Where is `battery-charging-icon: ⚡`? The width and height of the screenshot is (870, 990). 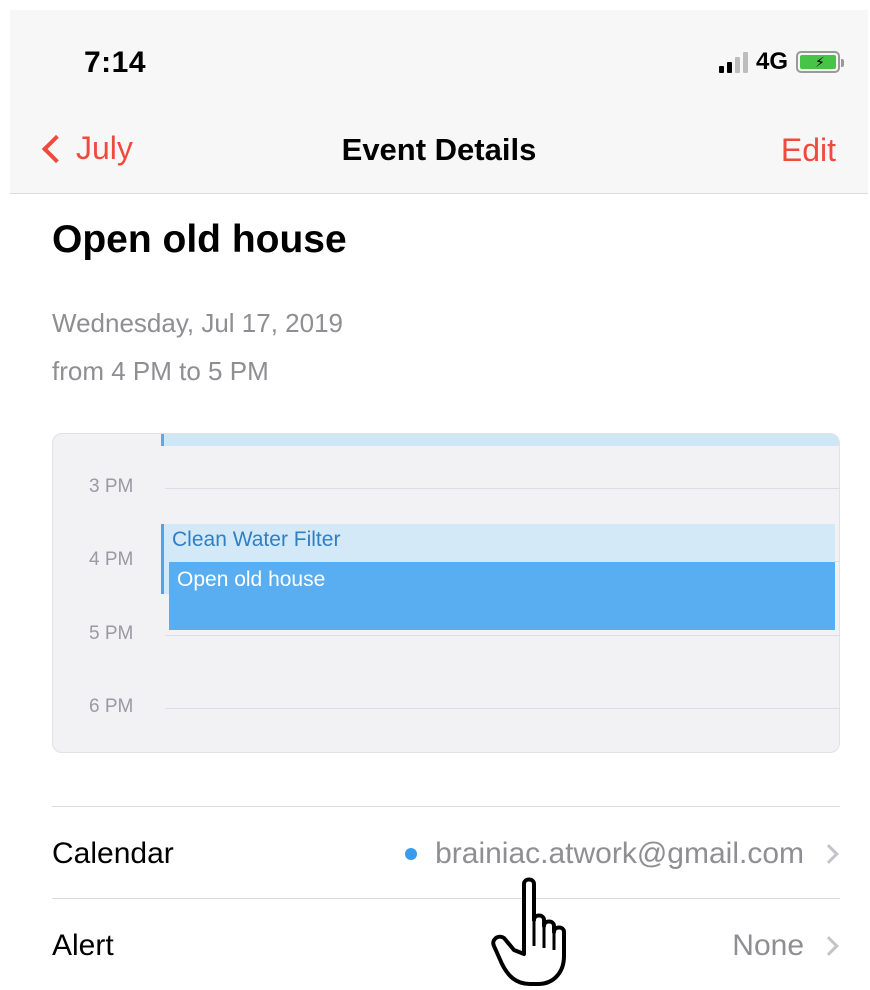 battery-charging-icon: ⚡ is located at coordinates (820, 62).